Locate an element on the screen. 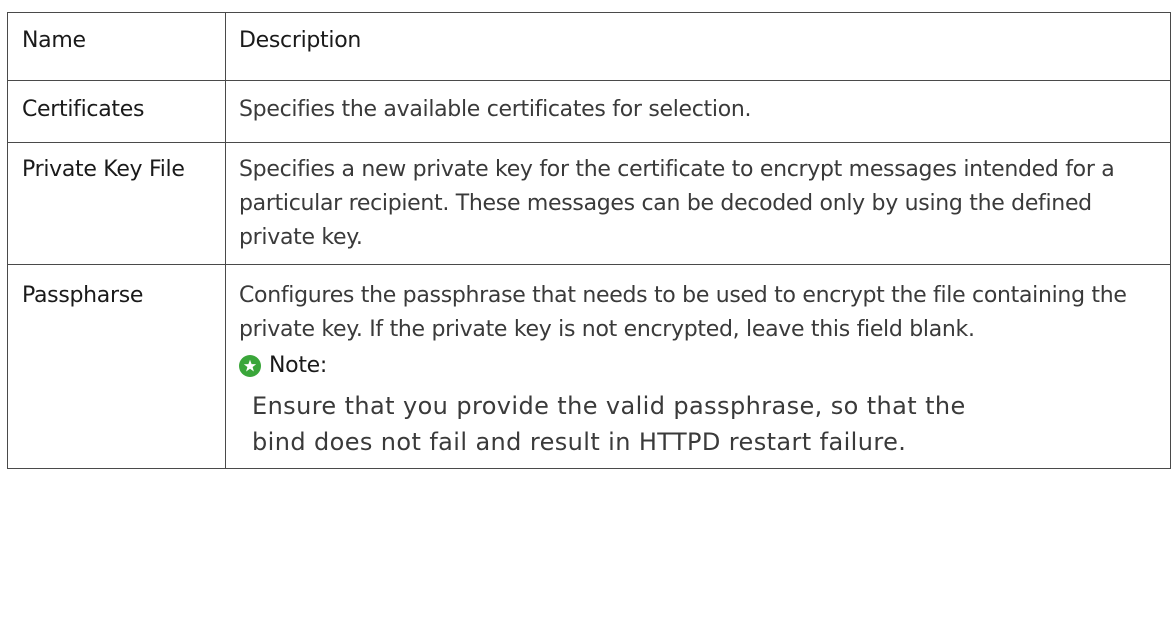  row-name-private-key-file: Private Key File is located at coordinates (116, 203).